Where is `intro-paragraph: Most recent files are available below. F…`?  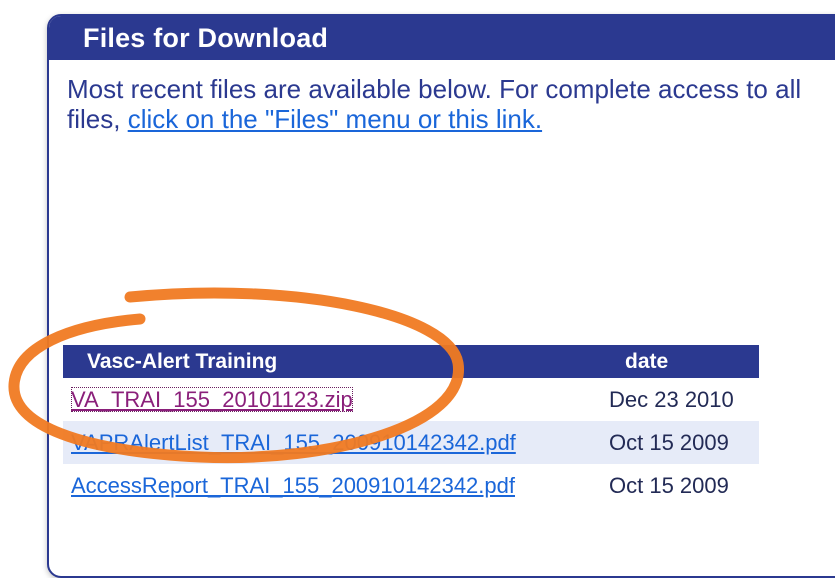
intro-paragraph: Most recent files are available below. F… is located at coordinates (447, 104).